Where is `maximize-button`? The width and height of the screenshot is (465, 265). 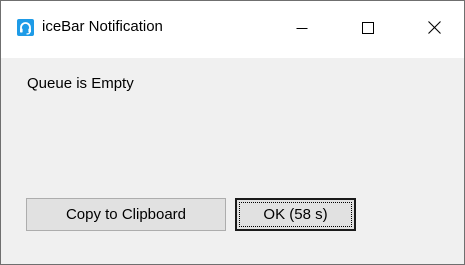
maximize-button is located at coordinates (368, 29).